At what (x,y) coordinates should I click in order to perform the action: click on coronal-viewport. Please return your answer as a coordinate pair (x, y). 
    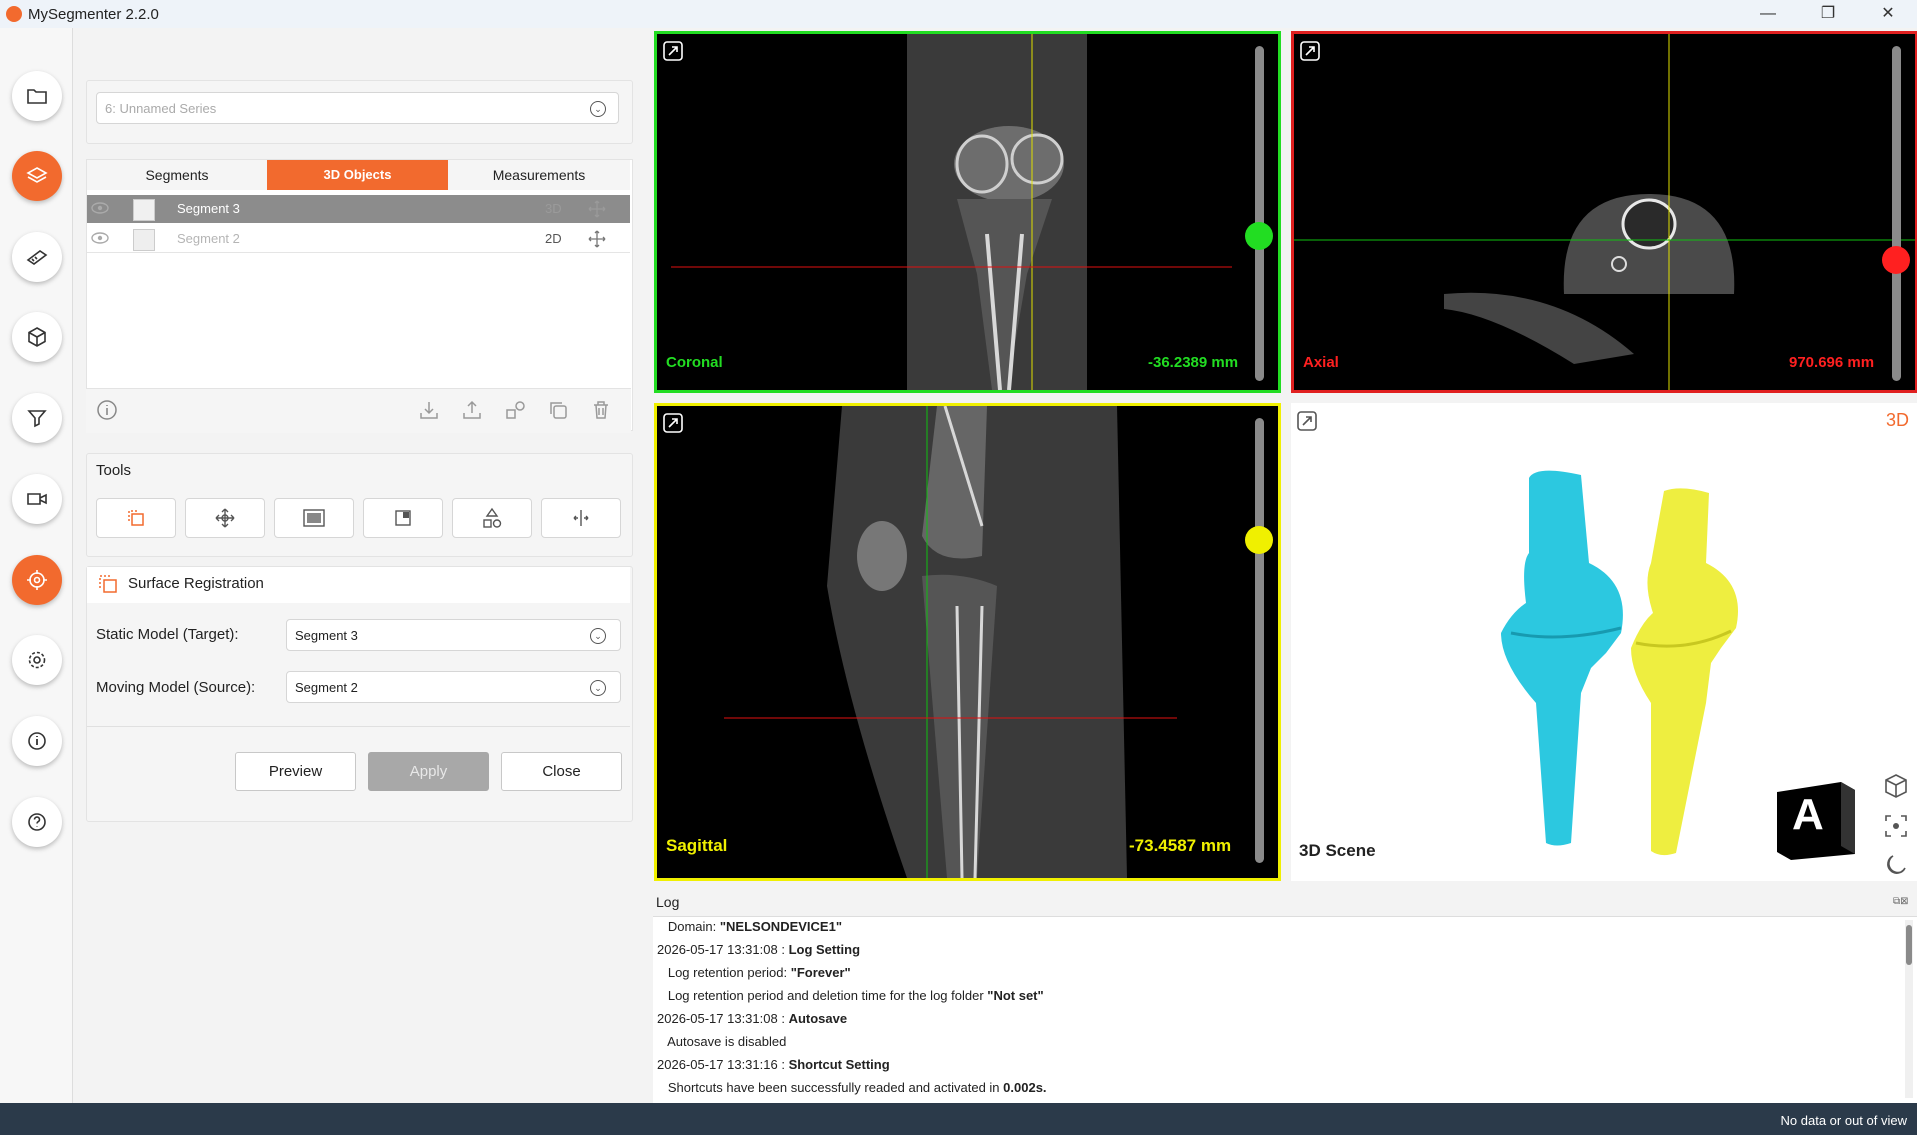
    Looking at the image, I should click on (967, 212).